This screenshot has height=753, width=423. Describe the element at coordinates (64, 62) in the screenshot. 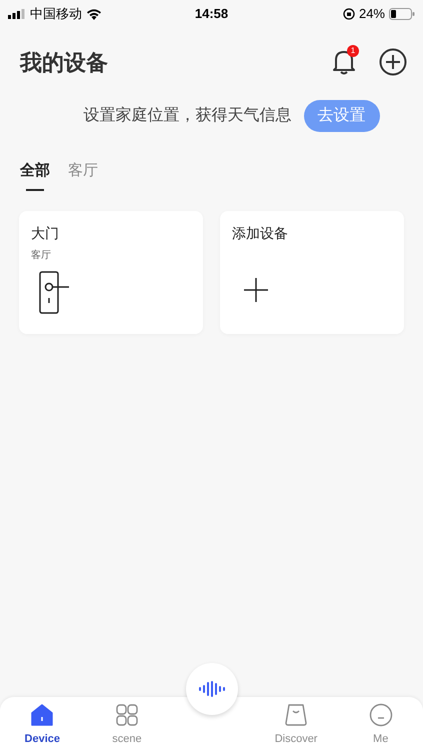

I see `page-title: 我的设备` at that location.